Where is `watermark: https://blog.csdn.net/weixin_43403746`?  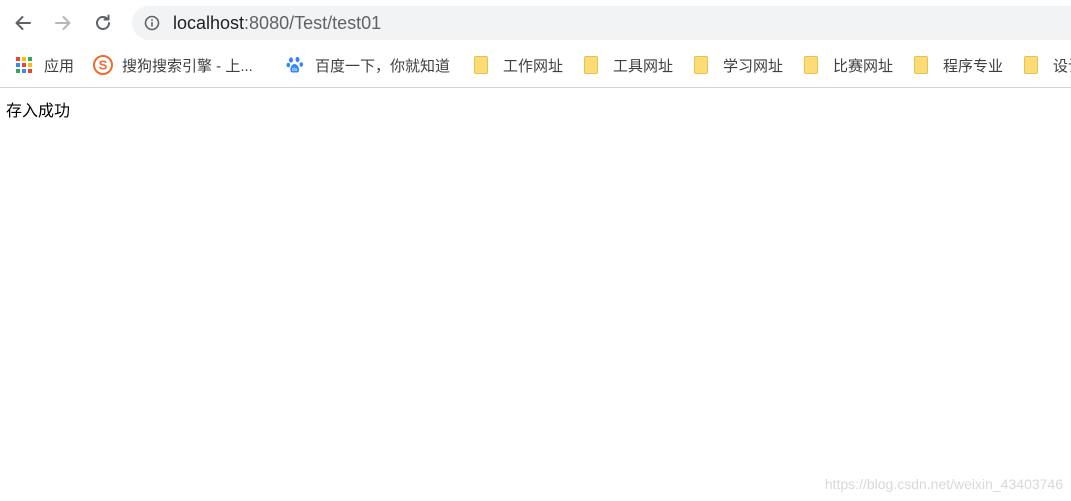 watermark: https://blog.csdn.net/weixin_43403746 is located at coordinates (943, 484).